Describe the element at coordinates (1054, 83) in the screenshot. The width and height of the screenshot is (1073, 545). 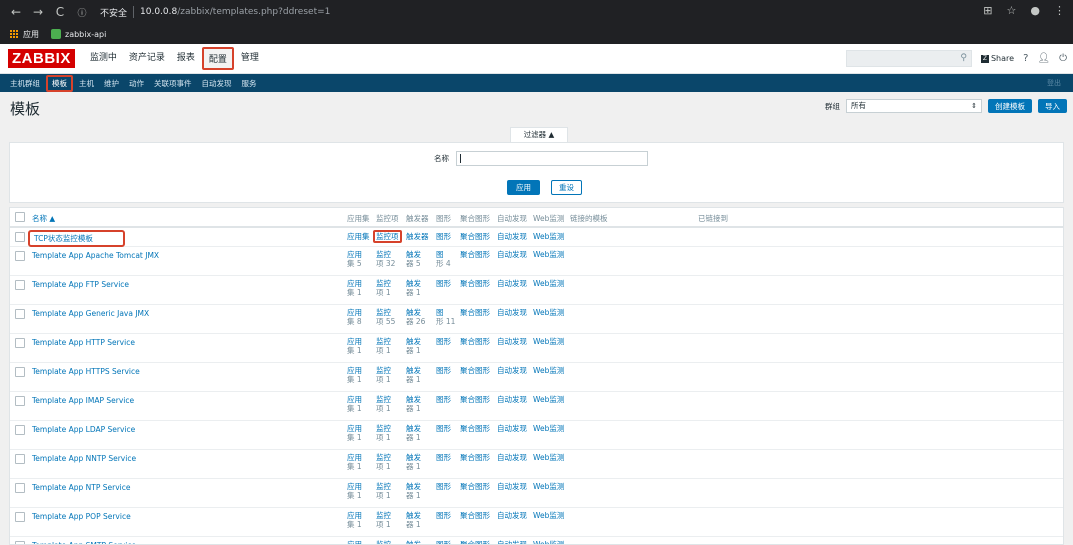
I see `submenu-logout: 登出` at that location.